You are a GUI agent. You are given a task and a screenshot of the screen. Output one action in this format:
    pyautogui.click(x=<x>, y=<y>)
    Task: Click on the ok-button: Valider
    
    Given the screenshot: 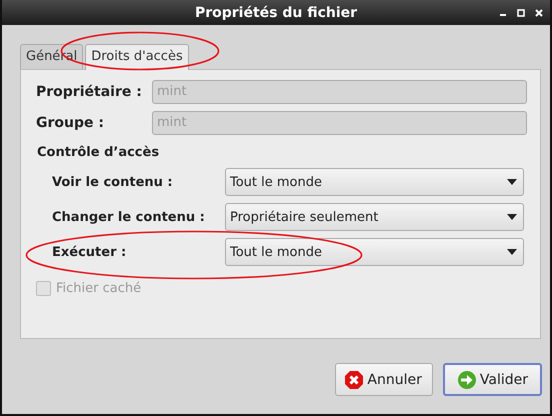 What is the action you would take?
    pyautogui.click(x=492, y=379)
    